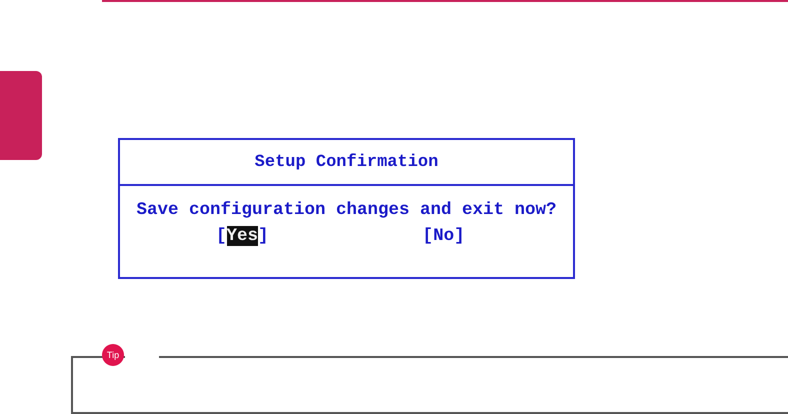 This screenshot has width=788, height=414. What do you see at coordinates (346, 162) in the screenshot?
I see `dialog-title: Setup Confirmation` at bounding box center [346, 162].